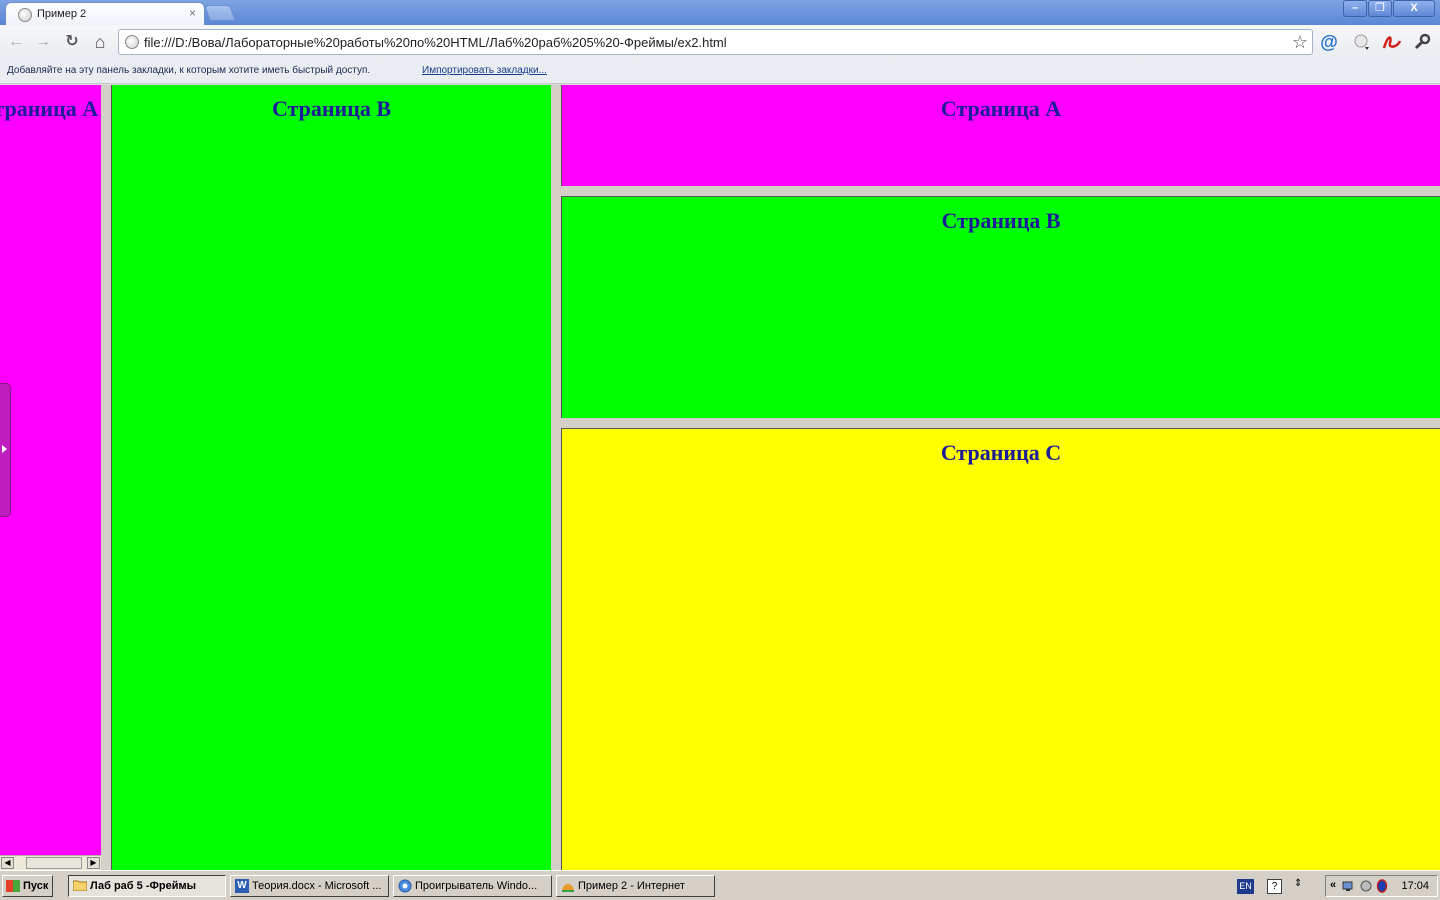  Describe the element at coordinates (1422, 42) in the screenshot. I see `wrench-icon` at that location.